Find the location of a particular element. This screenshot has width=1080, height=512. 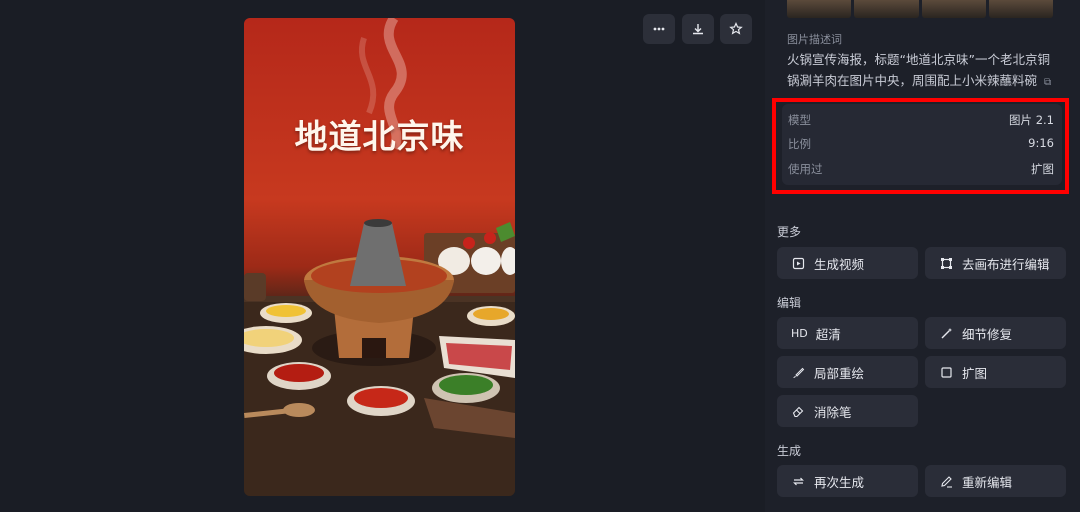

button-label: 消除笔 is located at coordinates (833, 412).